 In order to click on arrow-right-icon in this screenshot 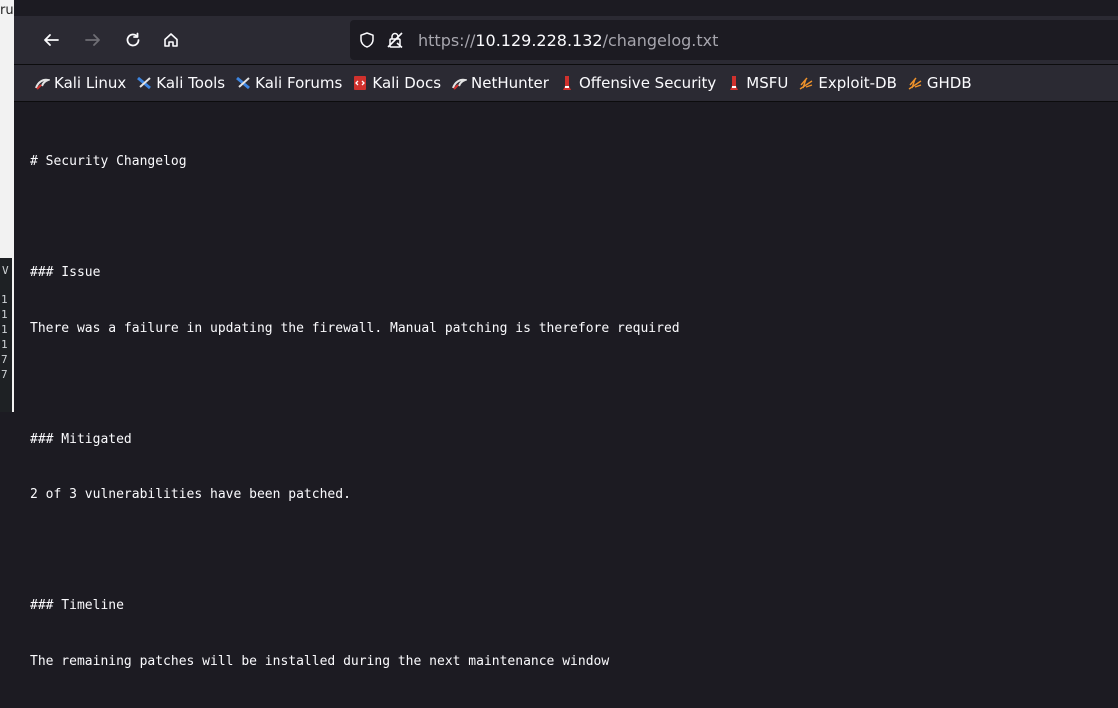, I will do `click(92, 40)`.